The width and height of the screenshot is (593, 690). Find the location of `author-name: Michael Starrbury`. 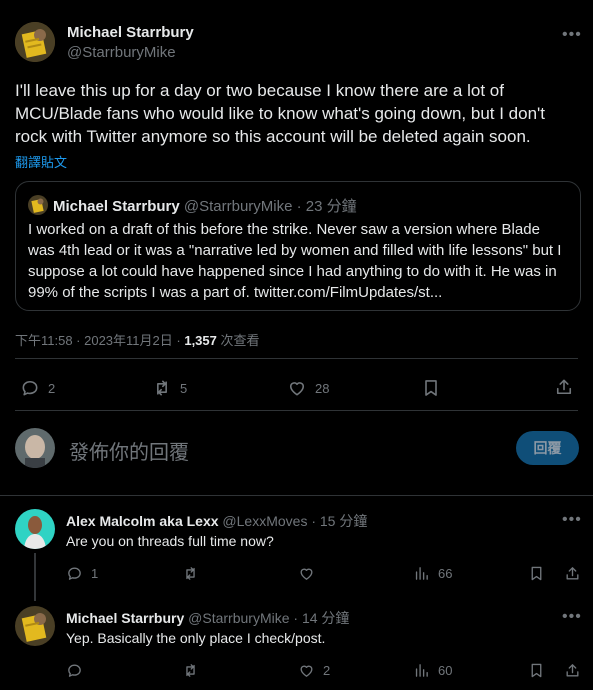

author-name: Michael Starrbury is located at coordinates (130, 32).